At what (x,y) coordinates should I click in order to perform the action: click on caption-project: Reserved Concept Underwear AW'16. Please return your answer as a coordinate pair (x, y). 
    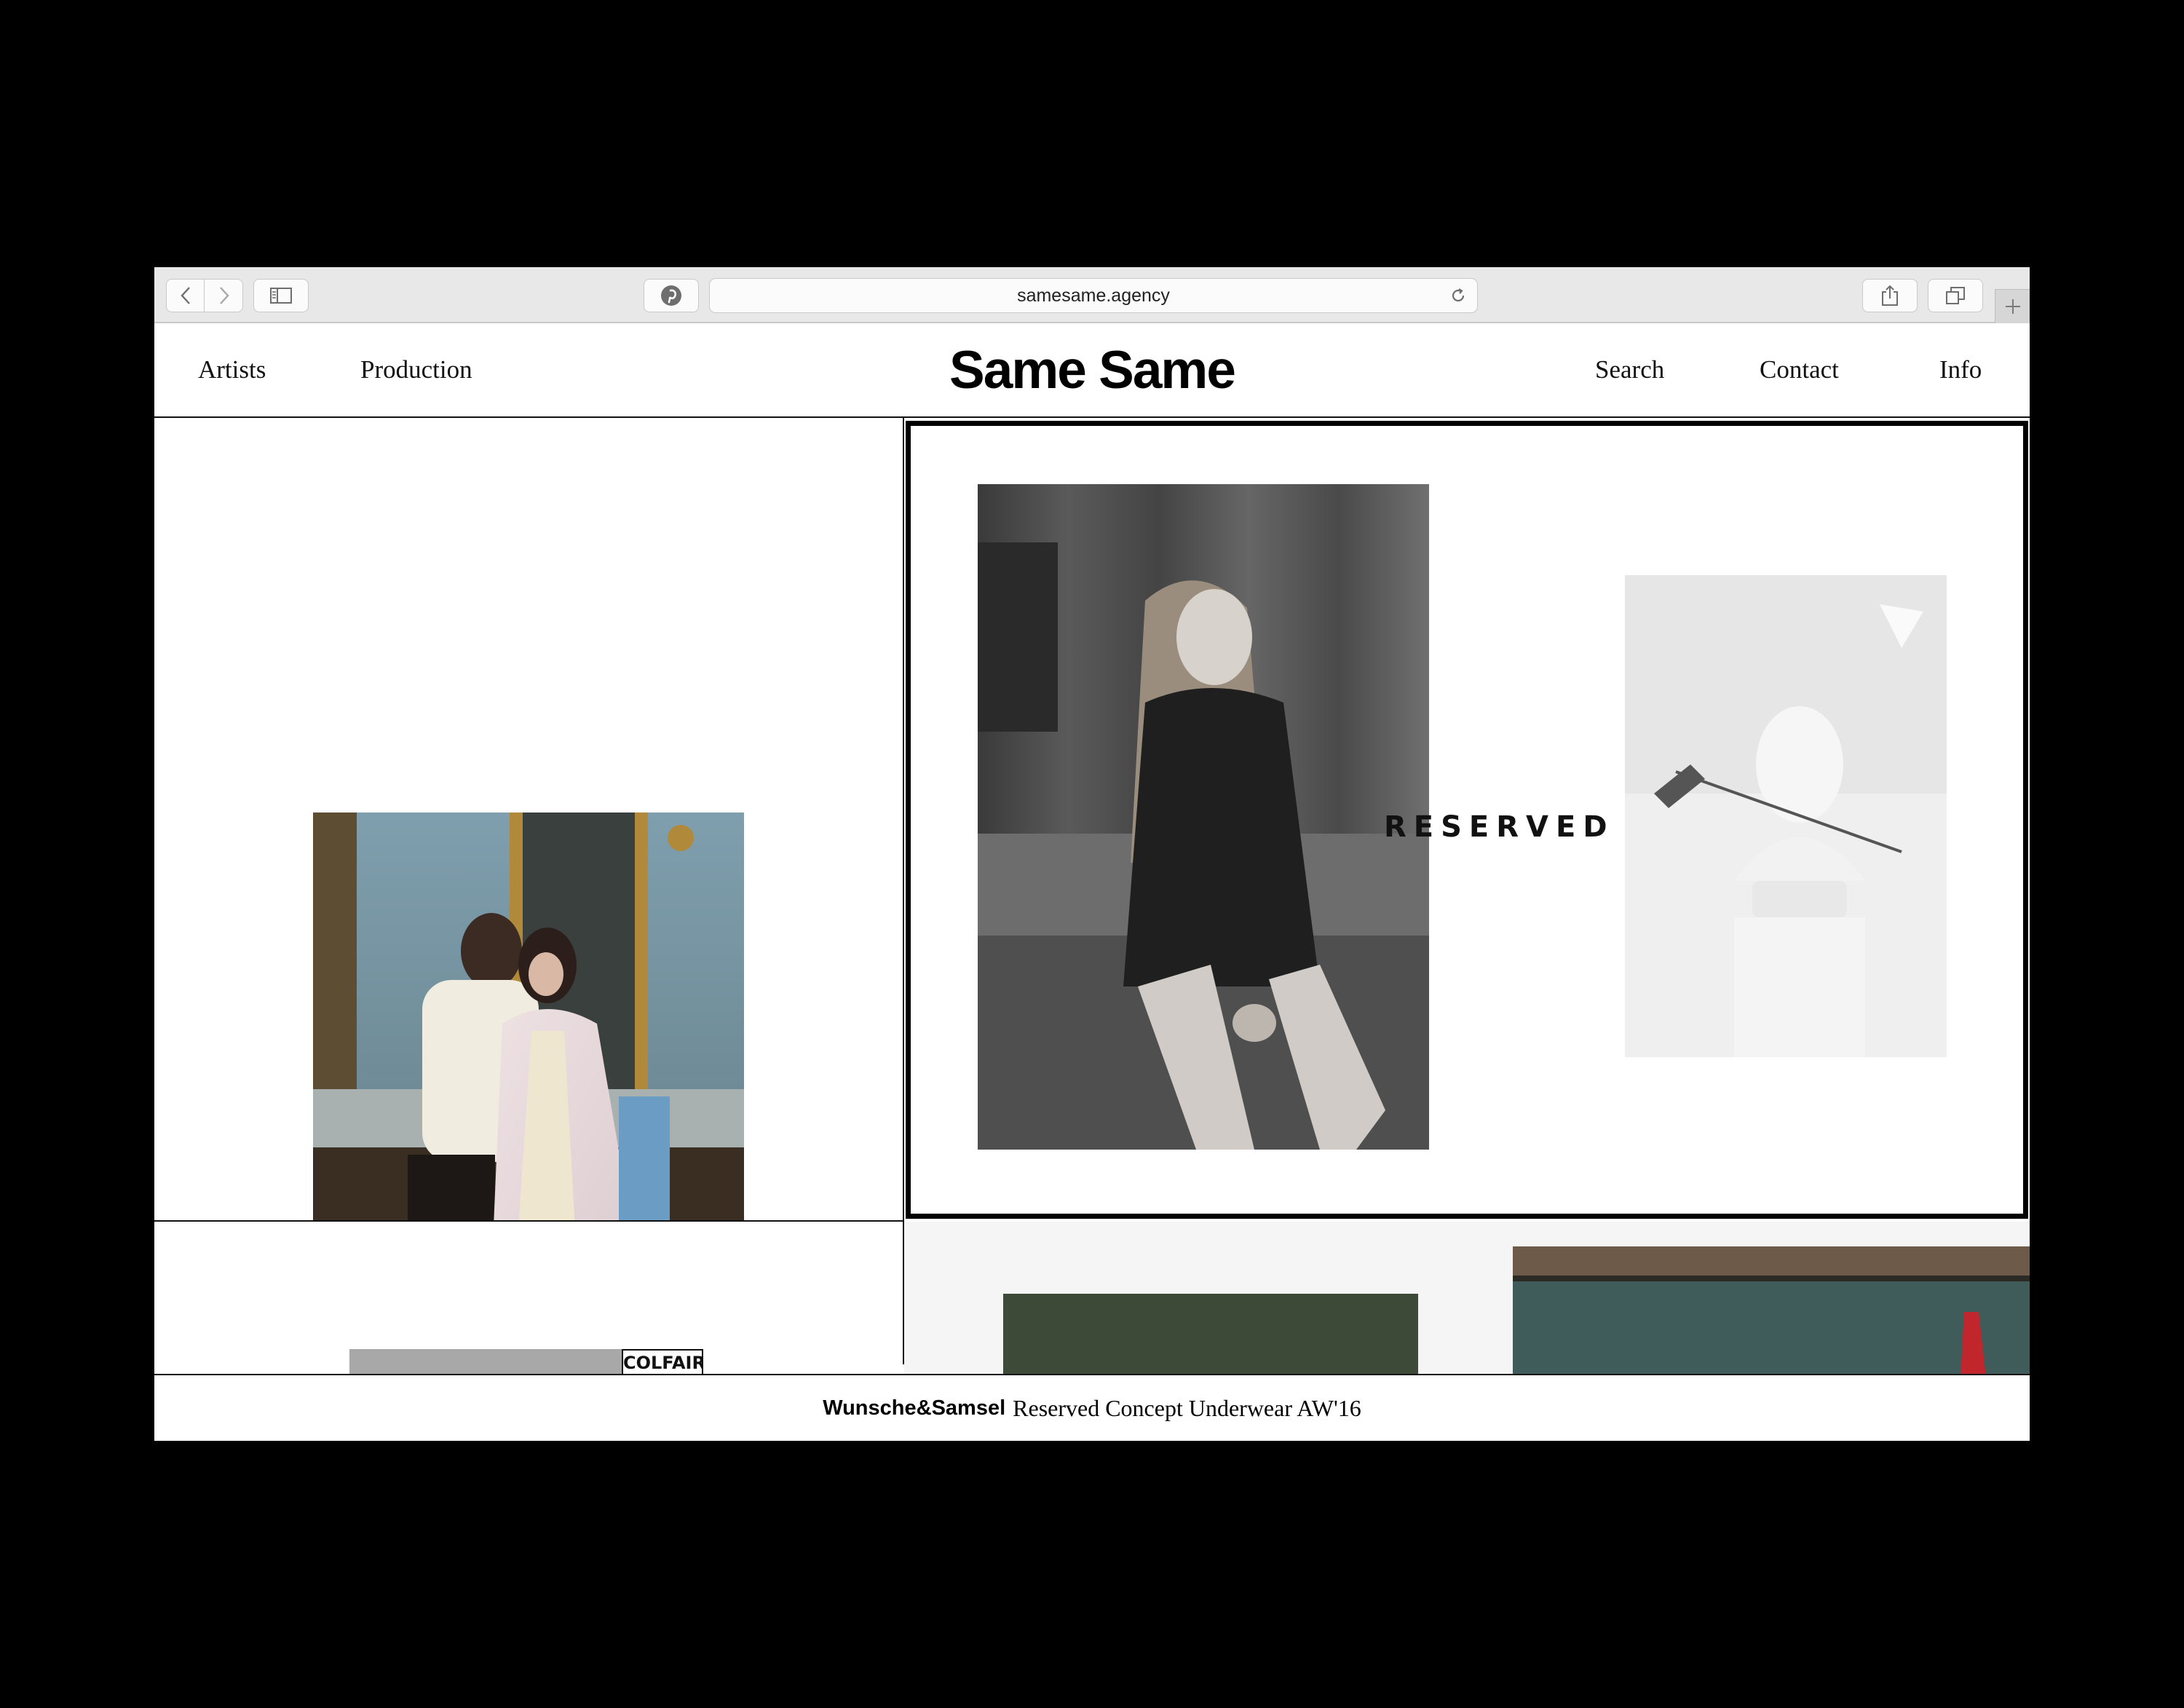
    Looking at the image, I should click on (1187, 1408).